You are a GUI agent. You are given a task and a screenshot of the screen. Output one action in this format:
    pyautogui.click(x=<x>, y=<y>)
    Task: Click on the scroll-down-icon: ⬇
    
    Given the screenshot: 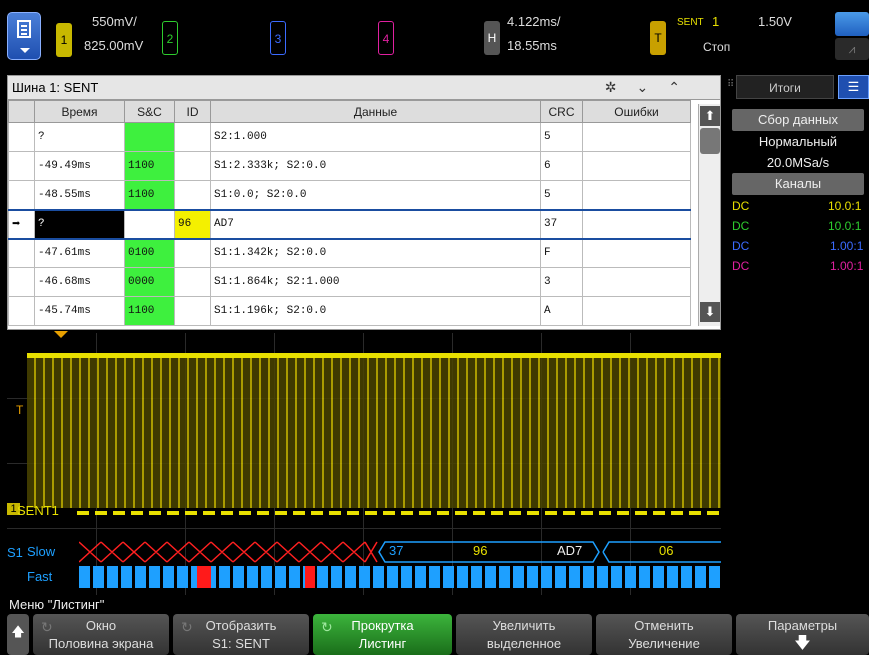 What is the action you would take?
    pyautogui.click(x=710, y=312)
    